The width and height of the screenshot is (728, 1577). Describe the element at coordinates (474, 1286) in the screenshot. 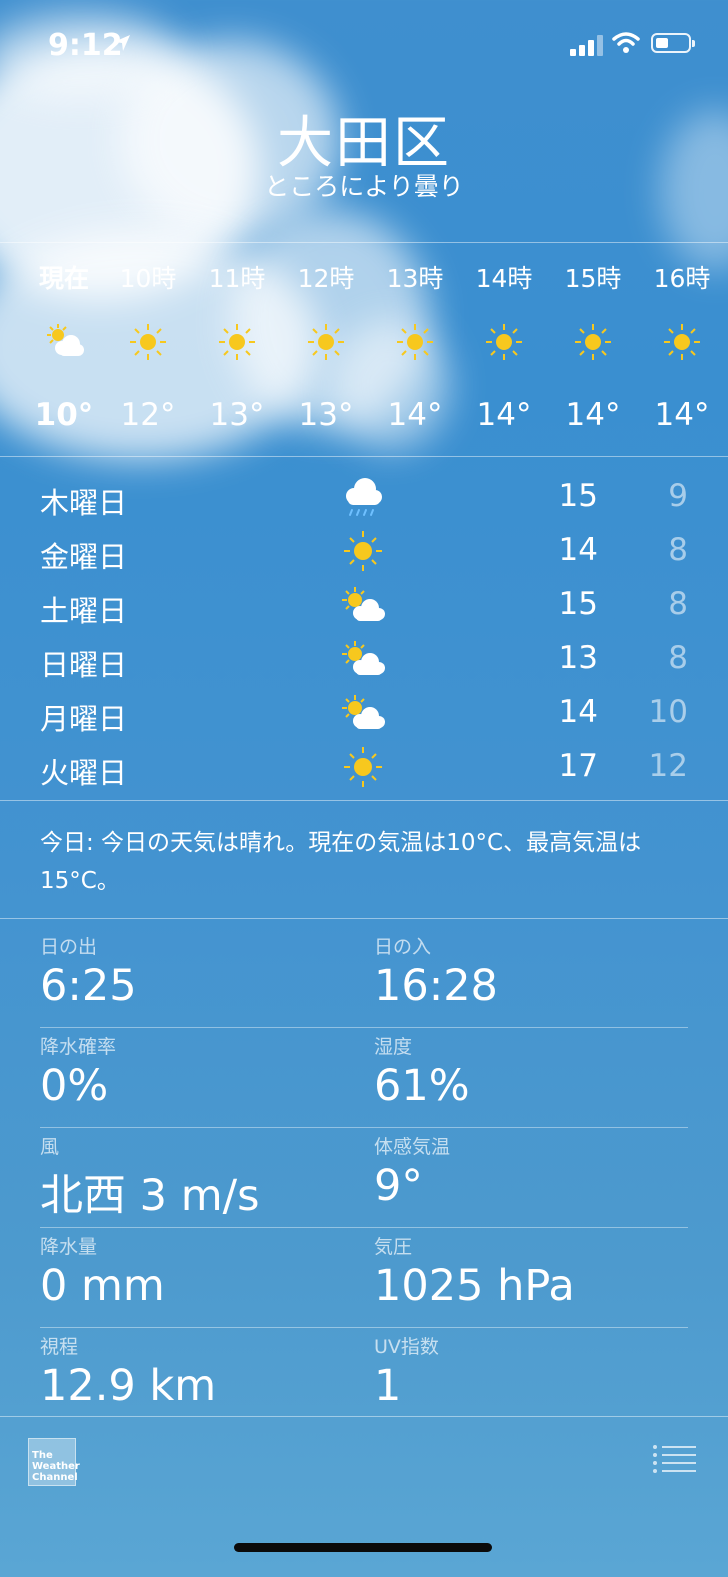

I see `detail-value: 1025 hPa` at that location.